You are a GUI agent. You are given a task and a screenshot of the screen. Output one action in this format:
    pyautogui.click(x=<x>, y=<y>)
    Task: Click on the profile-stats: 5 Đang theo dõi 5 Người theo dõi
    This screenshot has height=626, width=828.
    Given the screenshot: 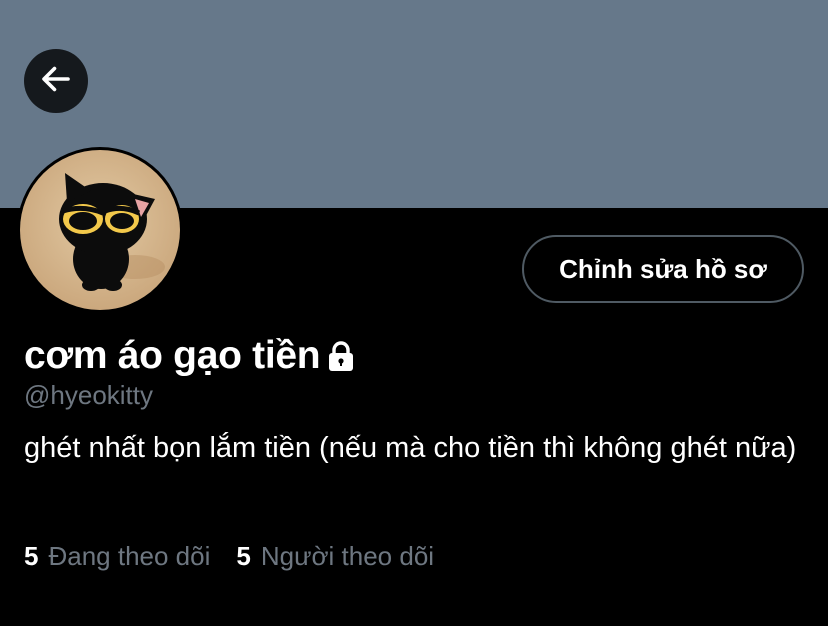 What is the action you would take?
    pyautogui.click(x=229, y=556)
    